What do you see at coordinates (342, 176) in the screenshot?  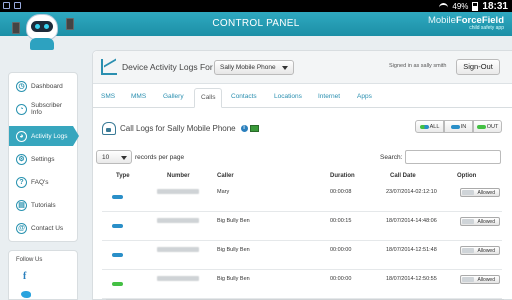 I see `column-duration: Duration` at bounding box center [342, 176].